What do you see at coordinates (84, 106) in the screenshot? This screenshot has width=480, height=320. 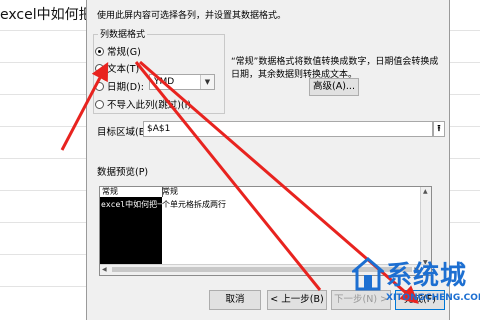 I see `arrow-line` at bounding box center [84, 106].